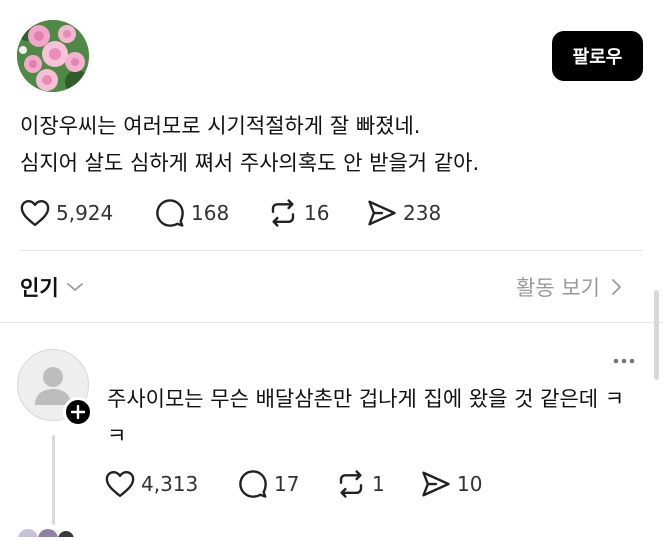  What do you see at coordinates (298, 213) in the screenshot?
I see `repost-button: 16` at bounding box center [298, 213].